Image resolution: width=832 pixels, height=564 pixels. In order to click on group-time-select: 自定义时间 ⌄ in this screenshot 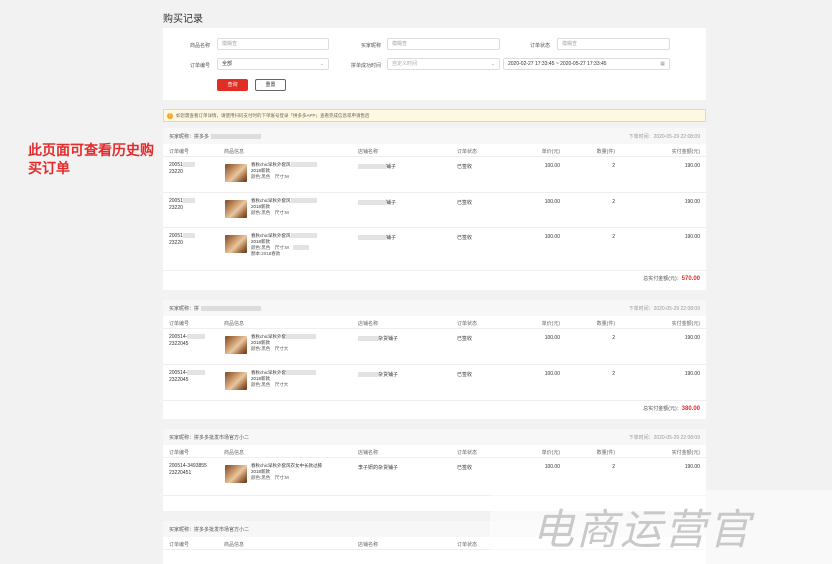, I will do `click(443, 64)`.